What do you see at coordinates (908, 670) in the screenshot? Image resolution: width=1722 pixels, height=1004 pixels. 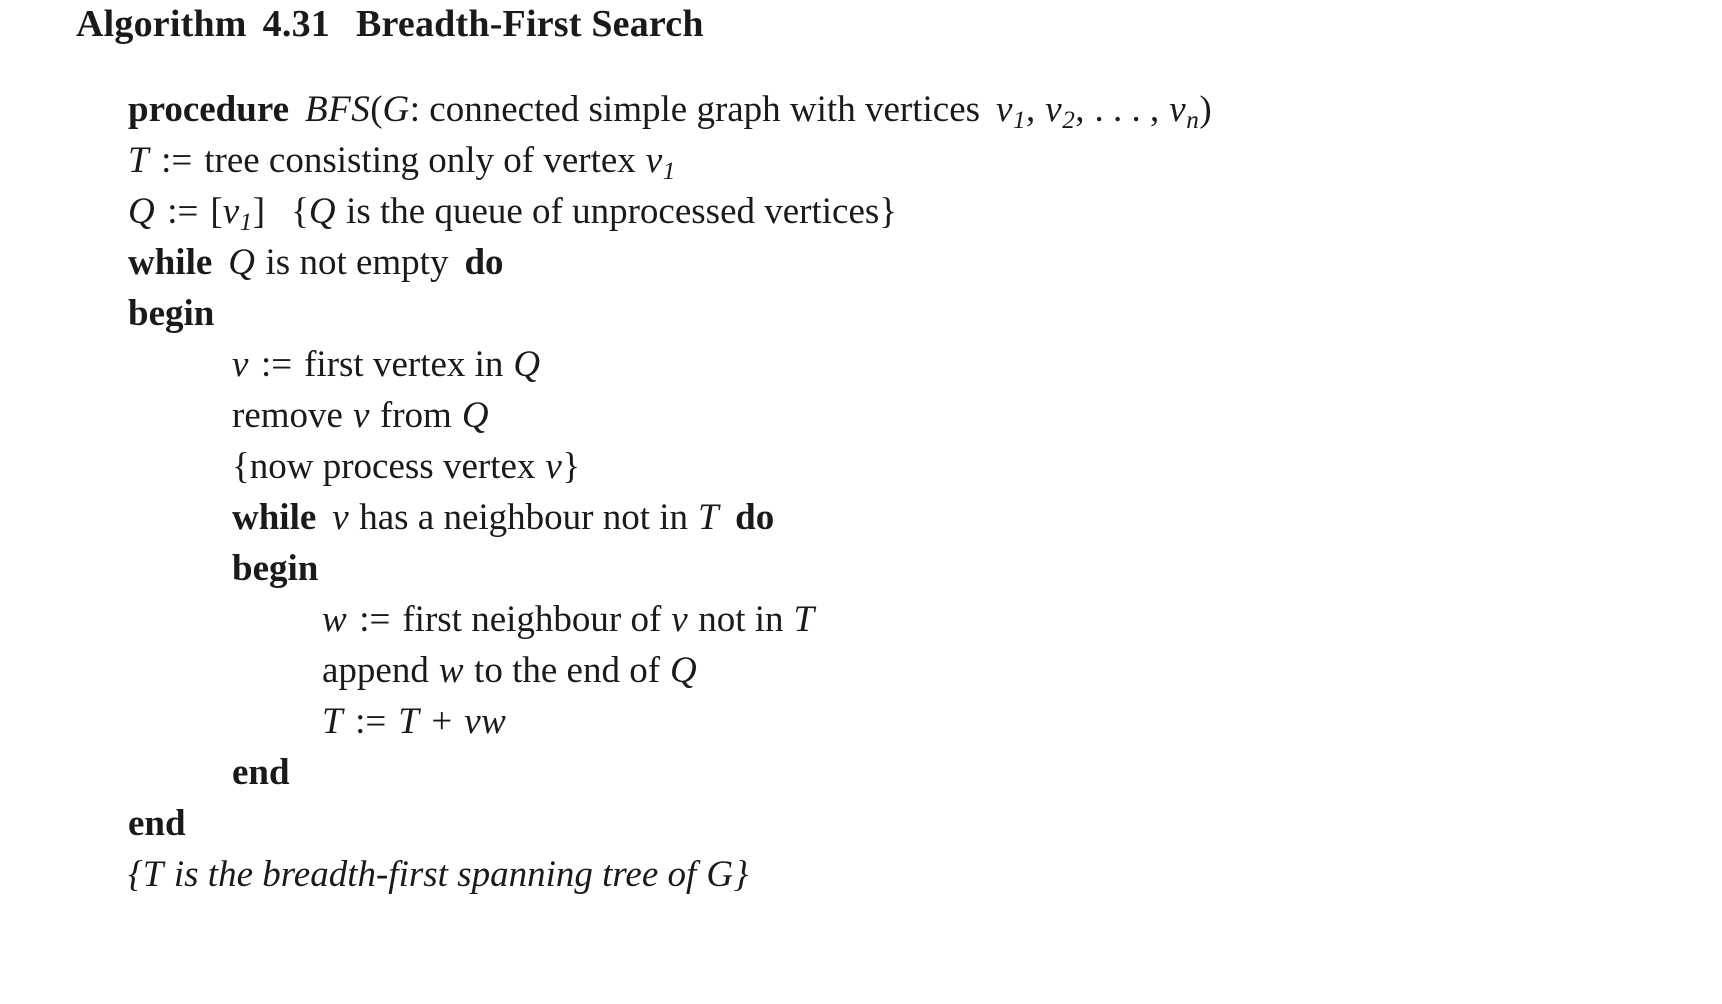 I see `code-line-append-w: append w to the end of Q` at bounding box center [908, 670].